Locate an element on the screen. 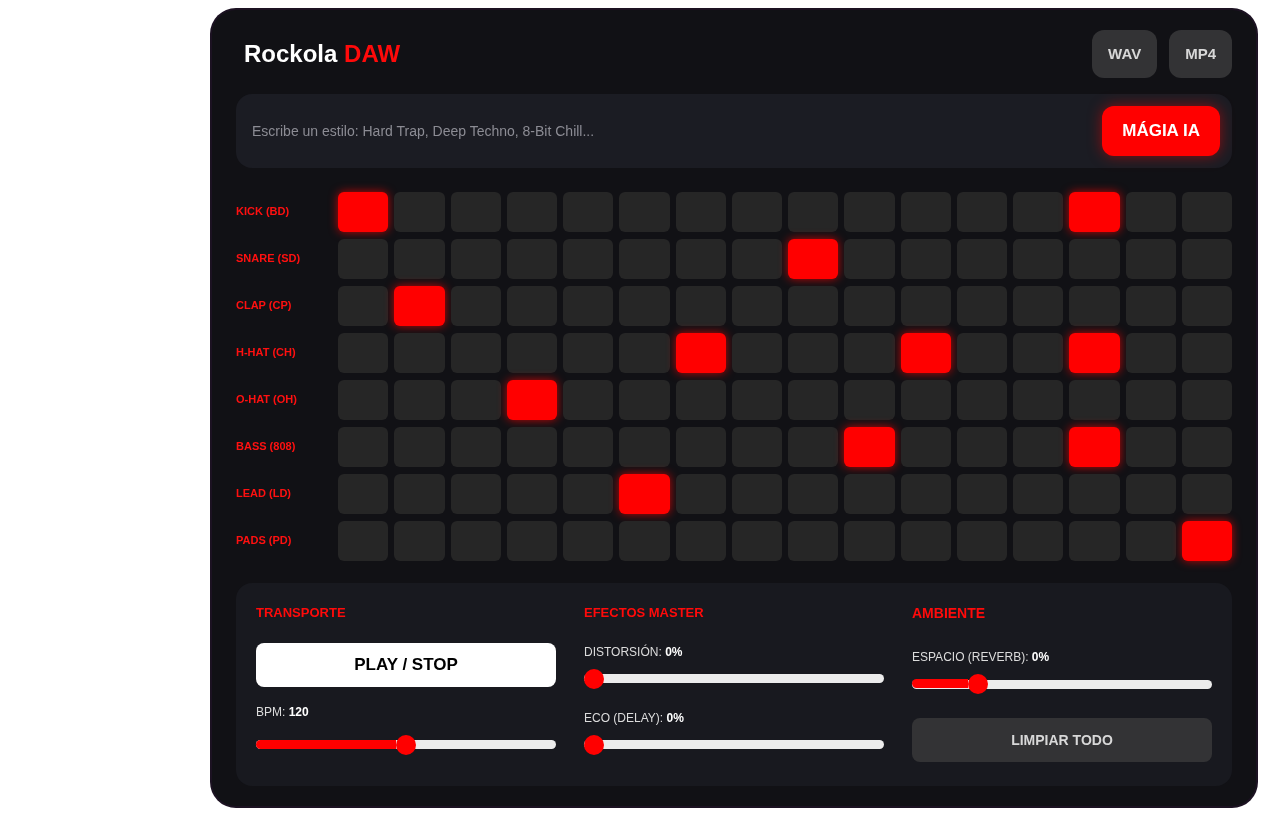  clear-all-button: LIMPIAR TODO is located at coordinates (1062, 740).